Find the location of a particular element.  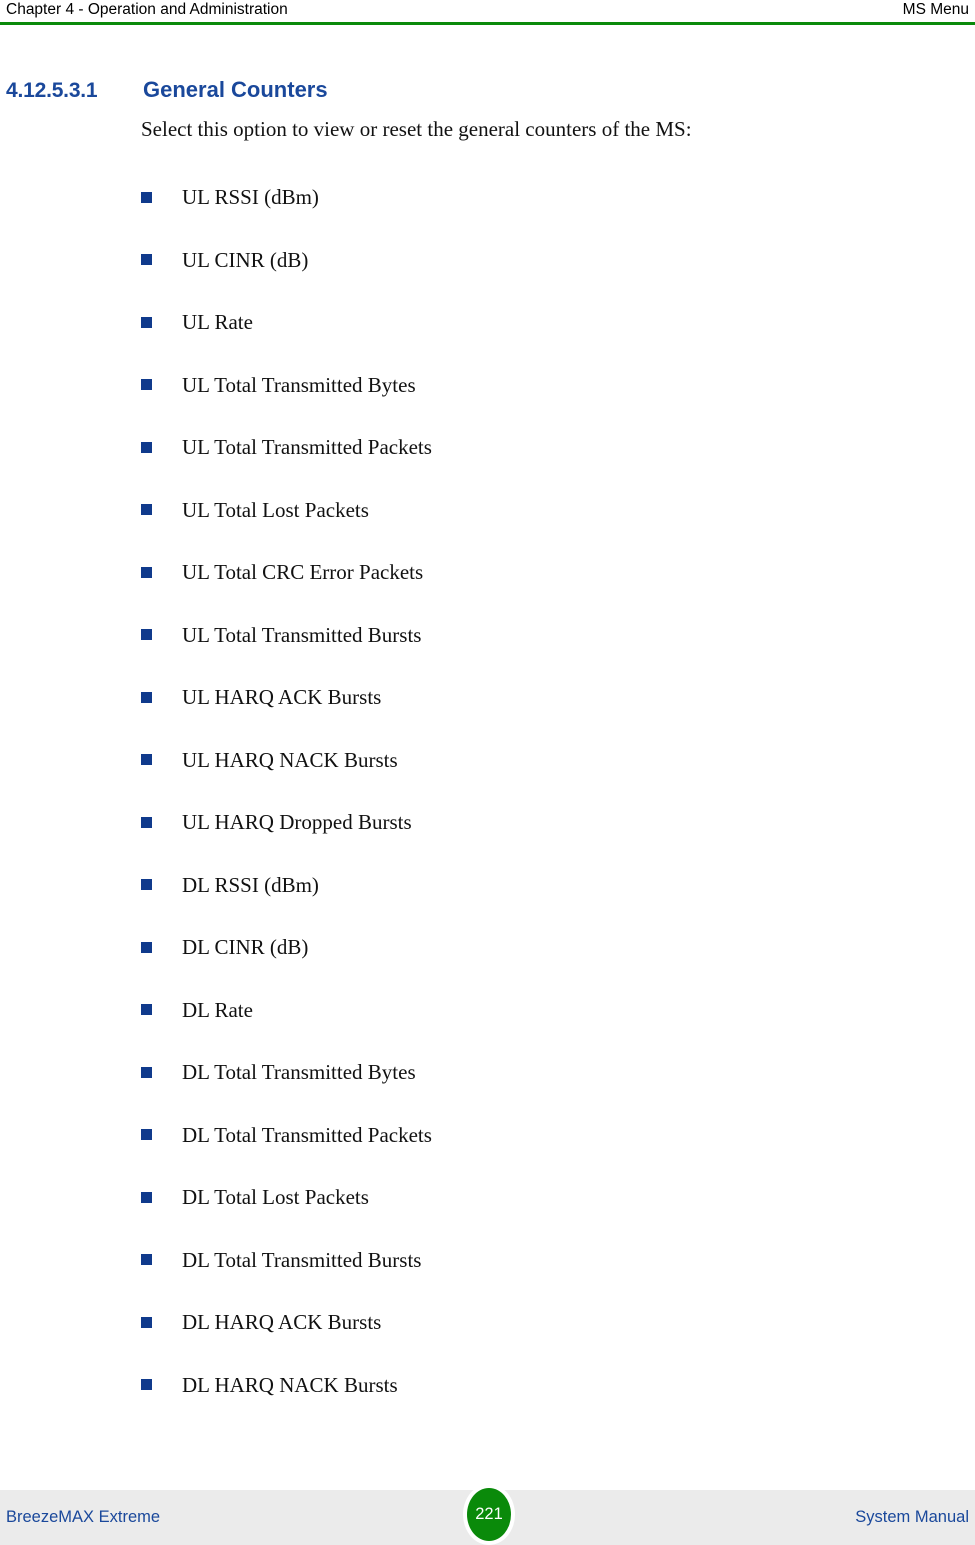

list-item: DL HARQ NACK Bursts is located at coordinates (558, 1385).